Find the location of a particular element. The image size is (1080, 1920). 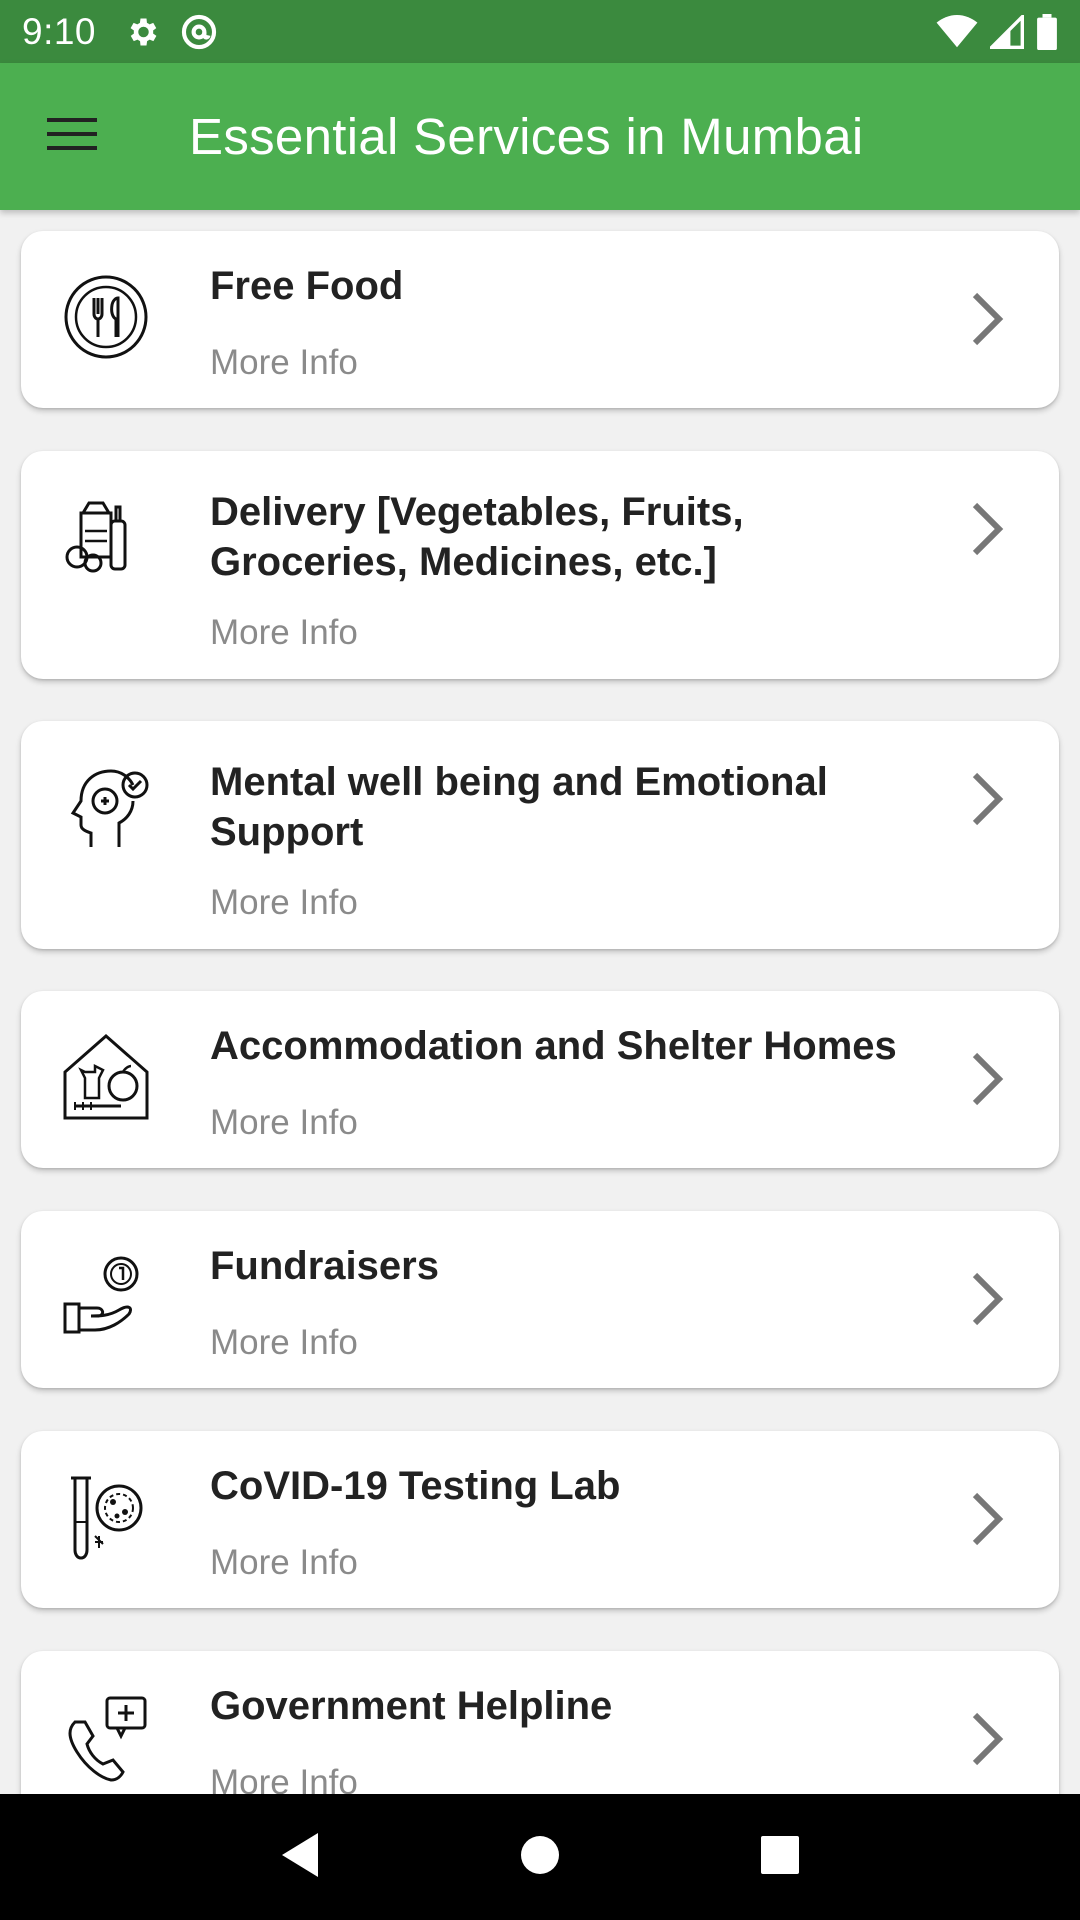

donation-hand-coin-icon is located at coordinates (106, 1297).